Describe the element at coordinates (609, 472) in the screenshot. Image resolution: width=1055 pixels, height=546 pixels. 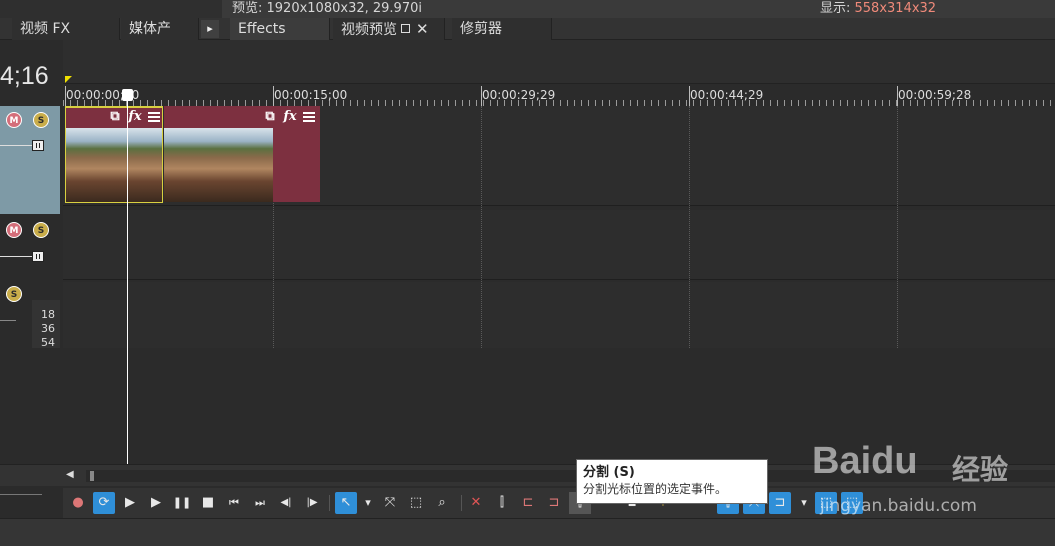
I see `tooltip-title: 分割 (S)` at that location.